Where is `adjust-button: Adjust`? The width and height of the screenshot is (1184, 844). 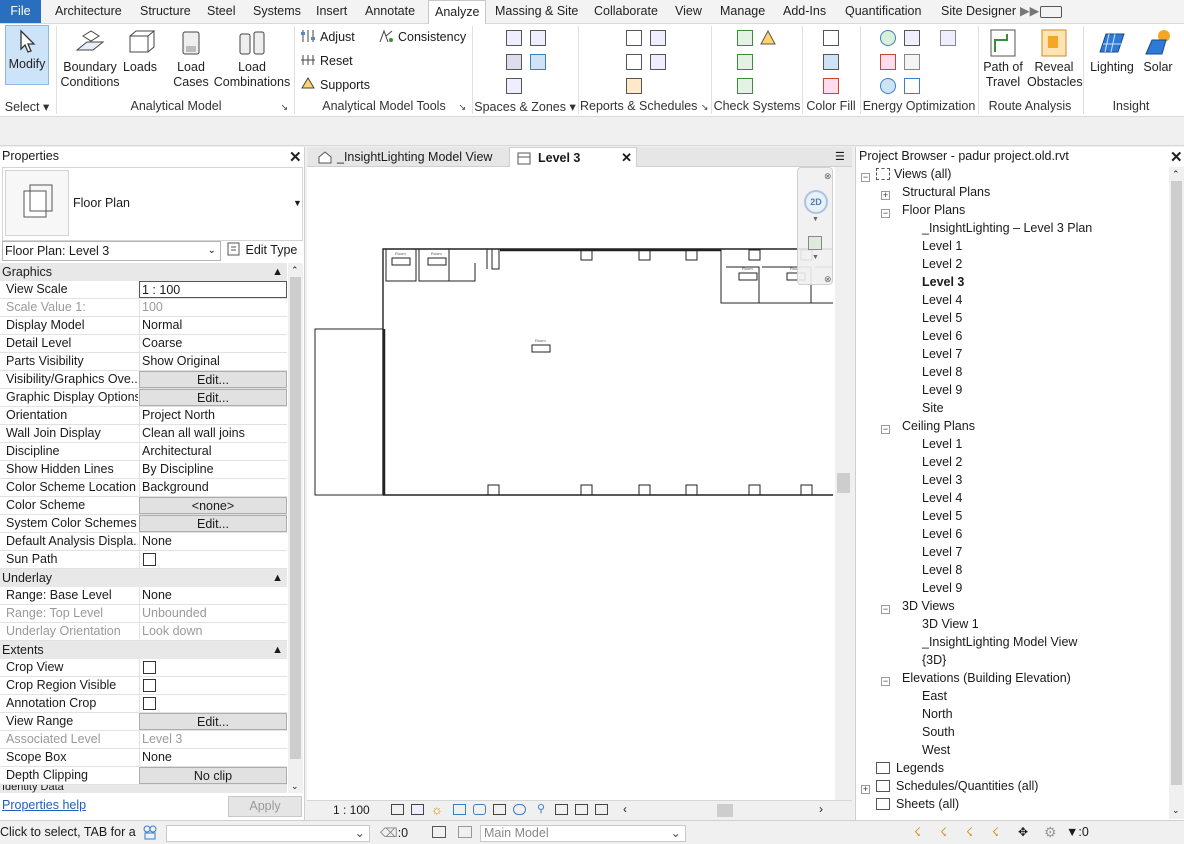 adjust-button: Adjust is located at coordinates (327, 37).